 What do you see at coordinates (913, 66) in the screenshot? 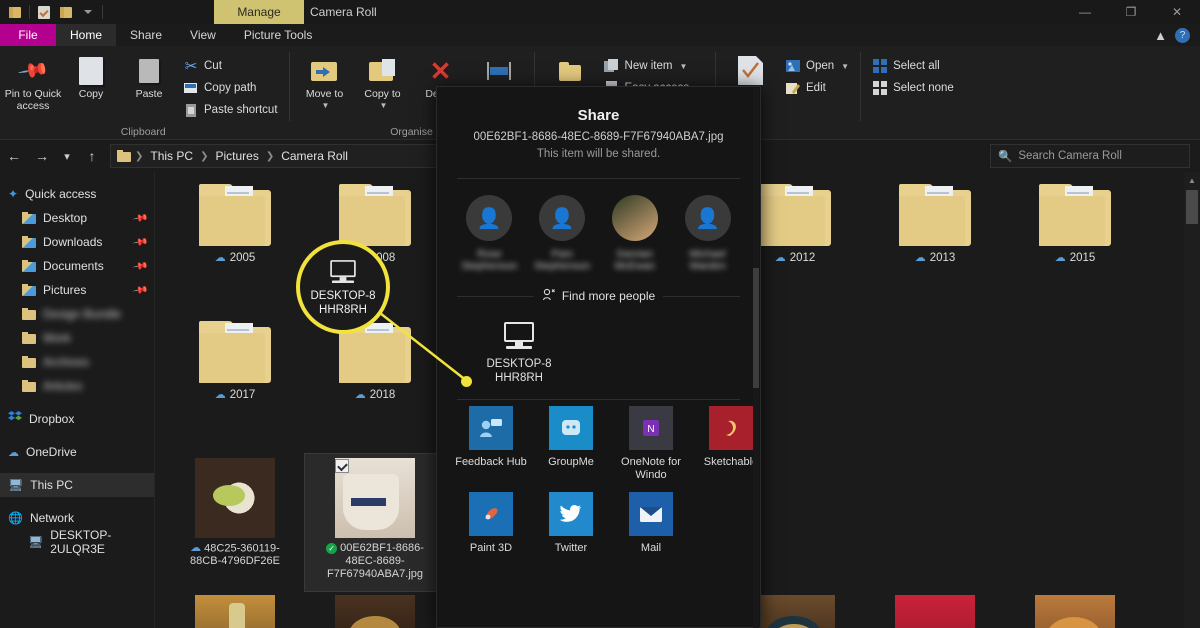
I see `select-all-button: Select all` at bounding box center [913, 66].